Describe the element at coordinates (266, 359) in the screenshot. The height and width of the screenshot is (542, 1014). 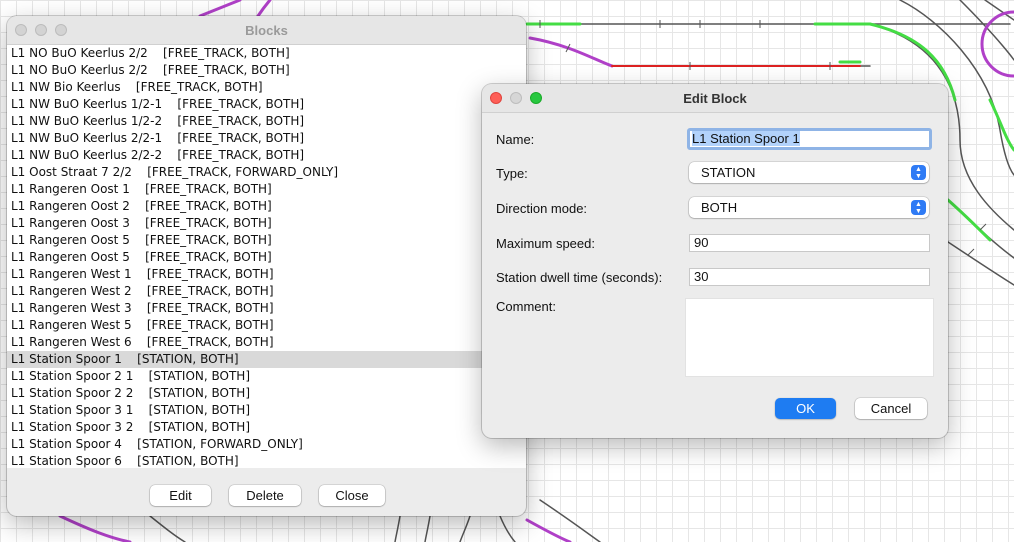
I see `block-list-item: L1 Station Spoor 1 [STATION, BOTH]` at that location.